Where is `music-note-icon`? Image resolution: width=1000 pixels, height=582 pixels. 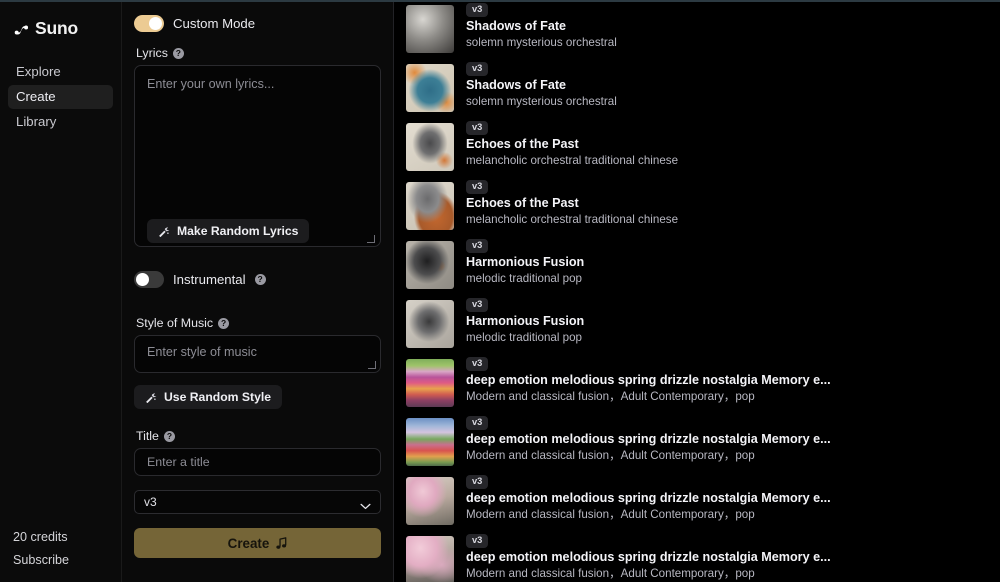
music-note-icon is located at coordinates (281, 543).